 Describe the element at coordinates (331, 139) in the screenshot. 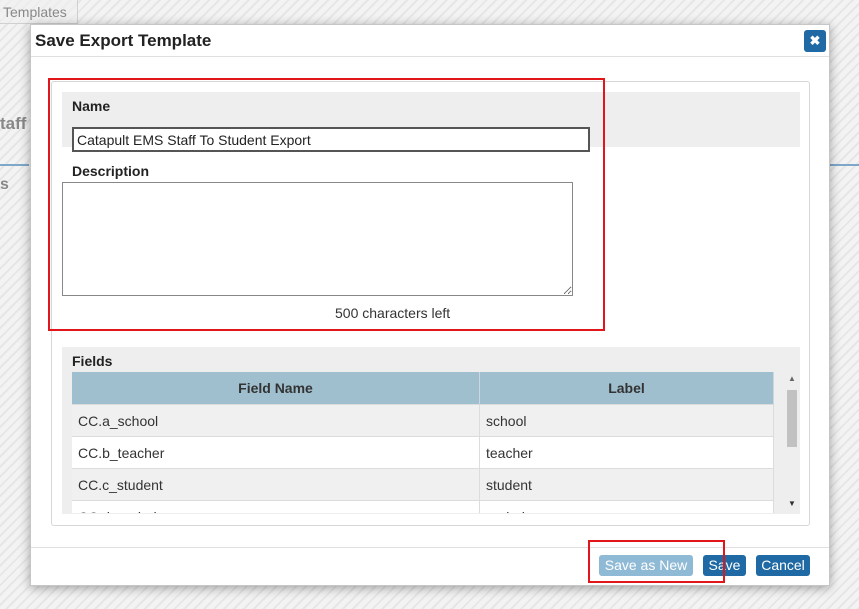

I see `name-input` at that location.